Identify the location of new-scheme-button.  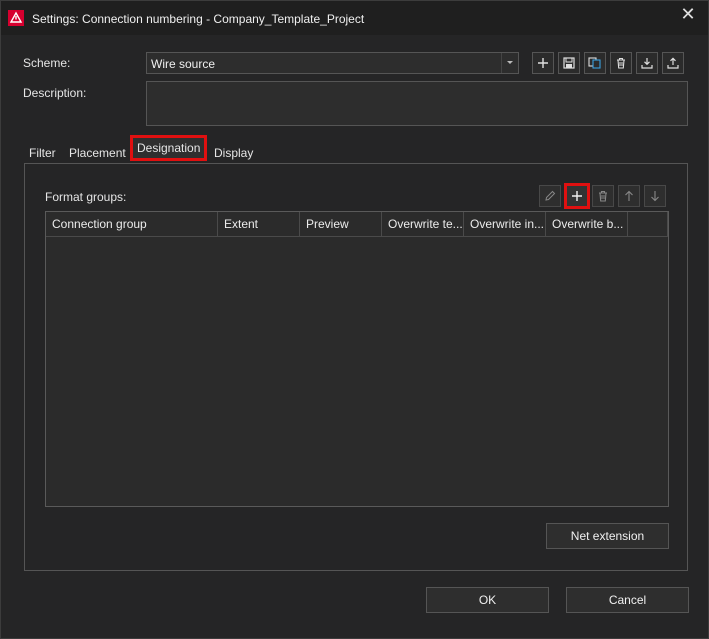
(543, 63).